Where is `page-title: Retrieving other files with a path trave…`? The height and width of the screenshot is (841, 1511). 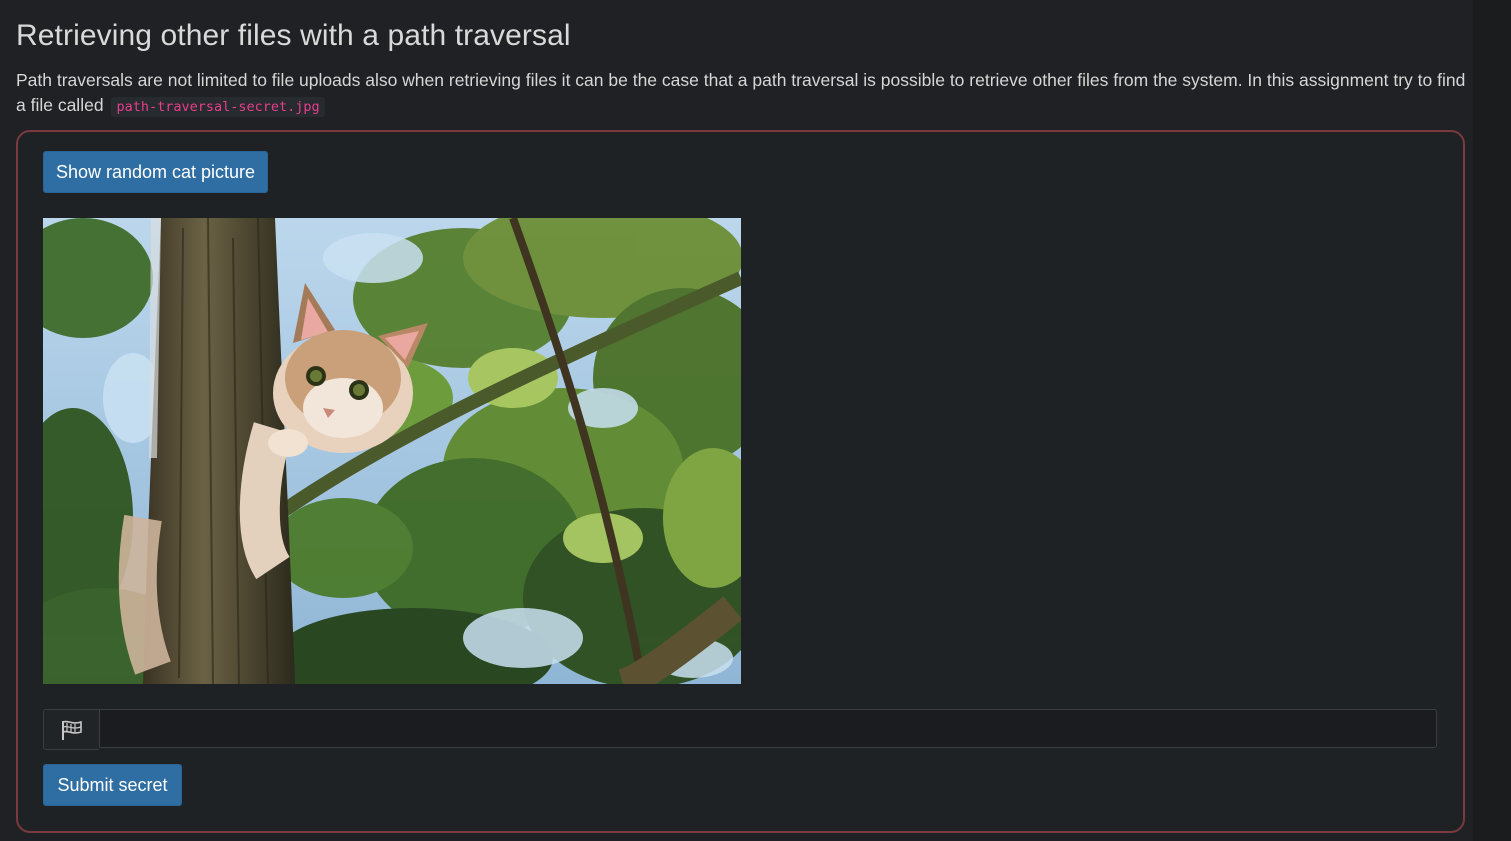 page-title: Retrieving other files with a path trave… is located at coordinates (293, 35).